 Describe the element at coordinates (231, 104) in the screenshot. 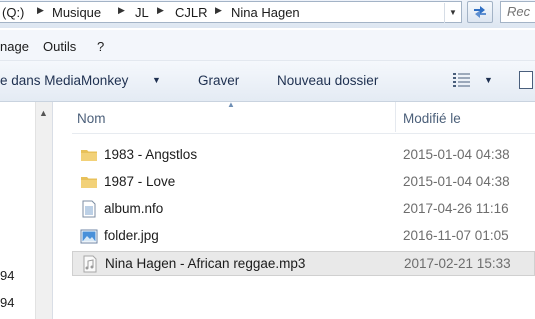

I see `sort-ascending-icon: ▲` at that location.